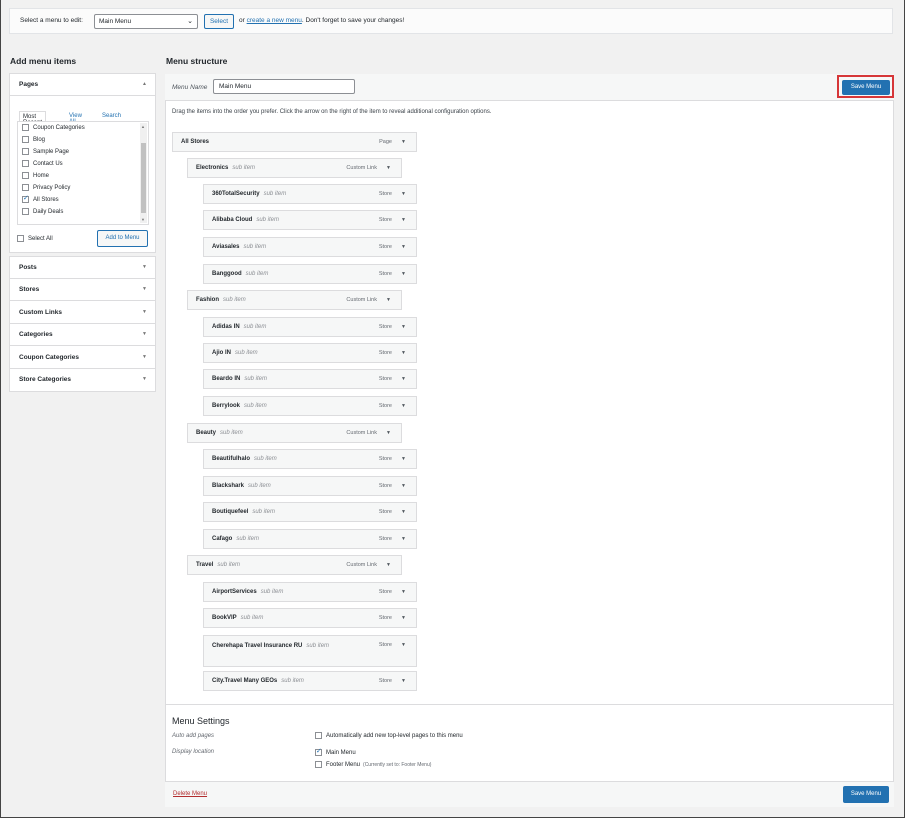 This screenshot has width=905, height=818. Describe the element at coordinates (146, 21) in the screenshot. I see `menu-select-dropdown: Main Menu ⌄` at that location.